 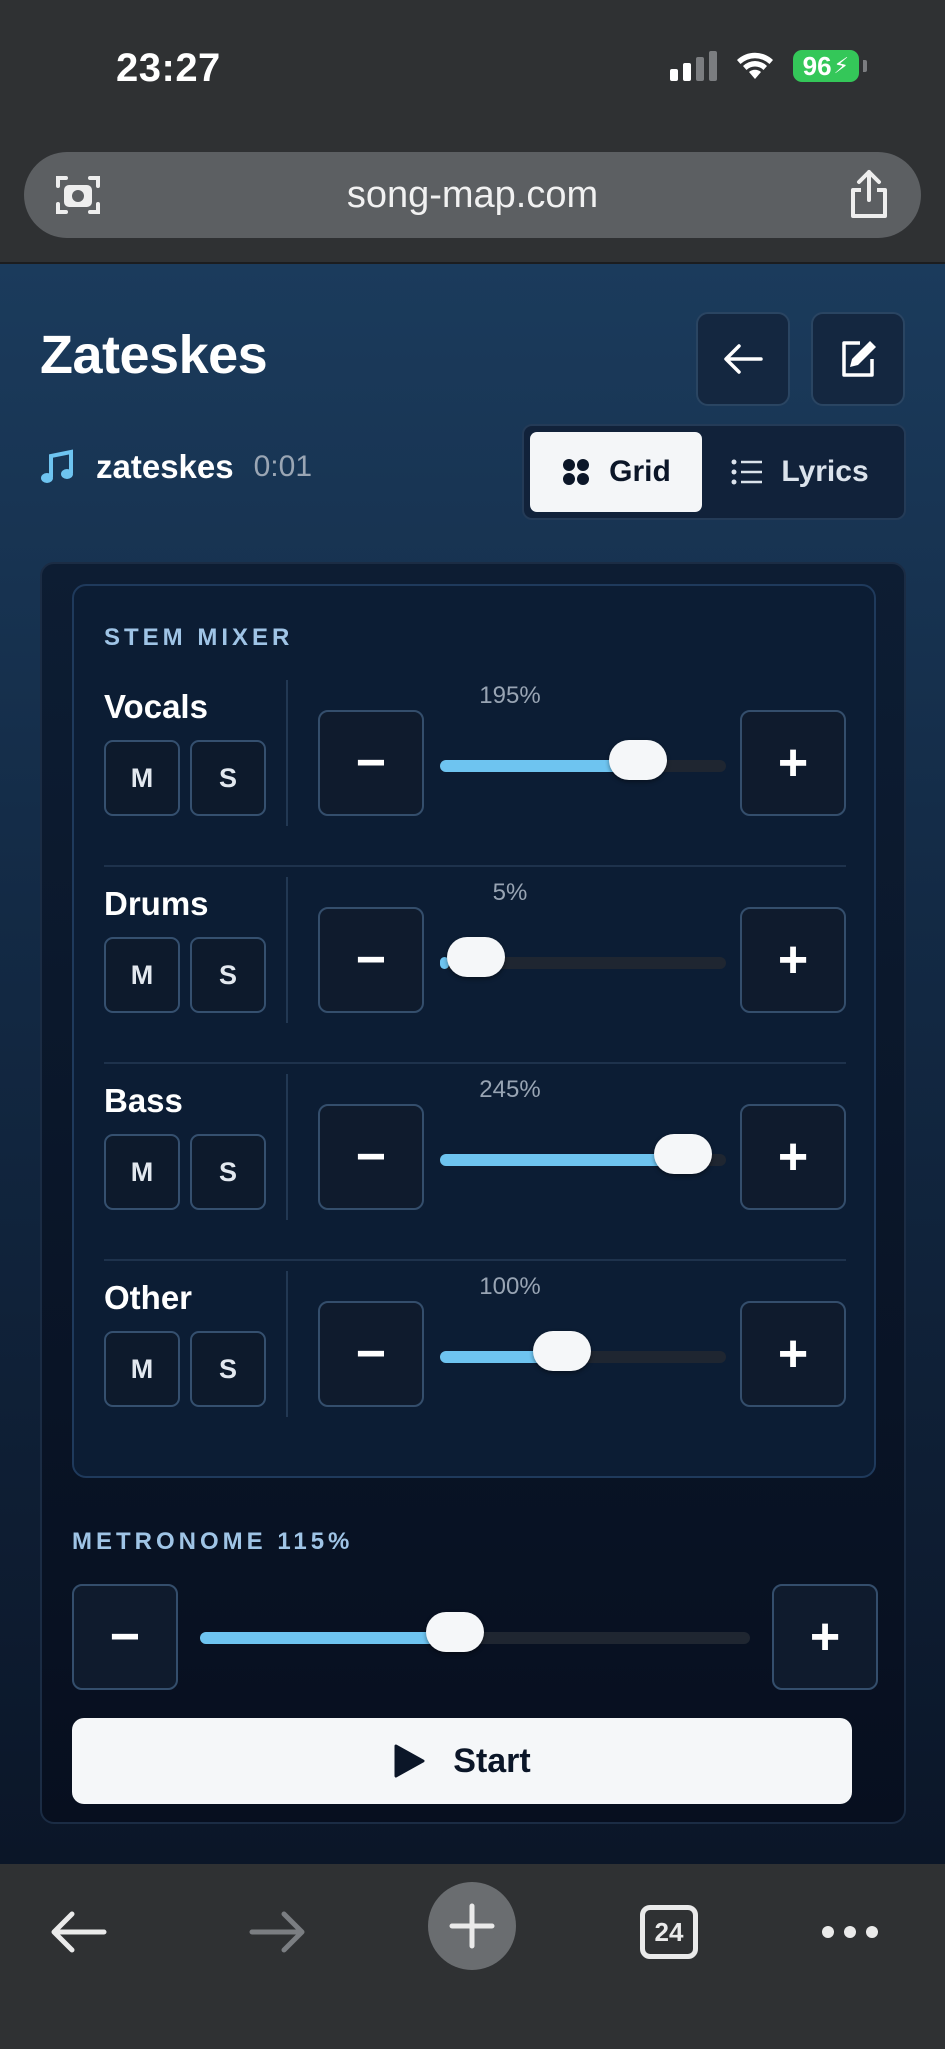 I want to click on volume-slider-drums, so click(x=583, y=957).